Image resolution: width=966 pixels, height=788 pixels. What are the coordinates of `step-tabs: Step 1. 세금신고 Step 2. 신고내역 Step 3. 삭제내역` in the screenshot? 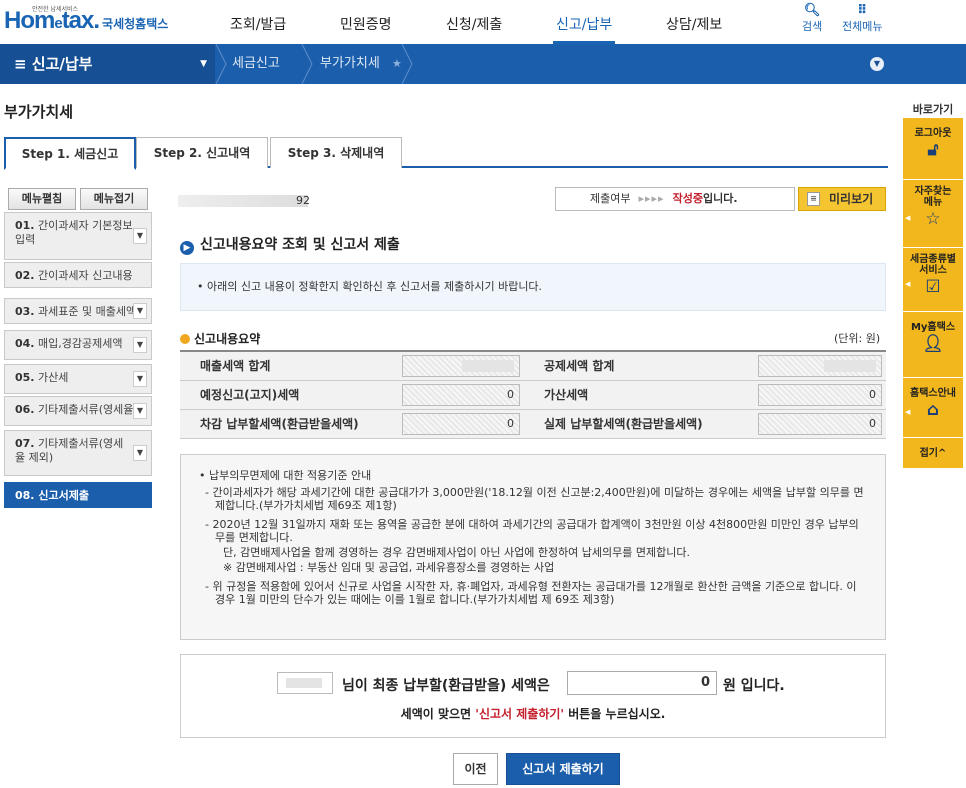 It's located at (446, 153).